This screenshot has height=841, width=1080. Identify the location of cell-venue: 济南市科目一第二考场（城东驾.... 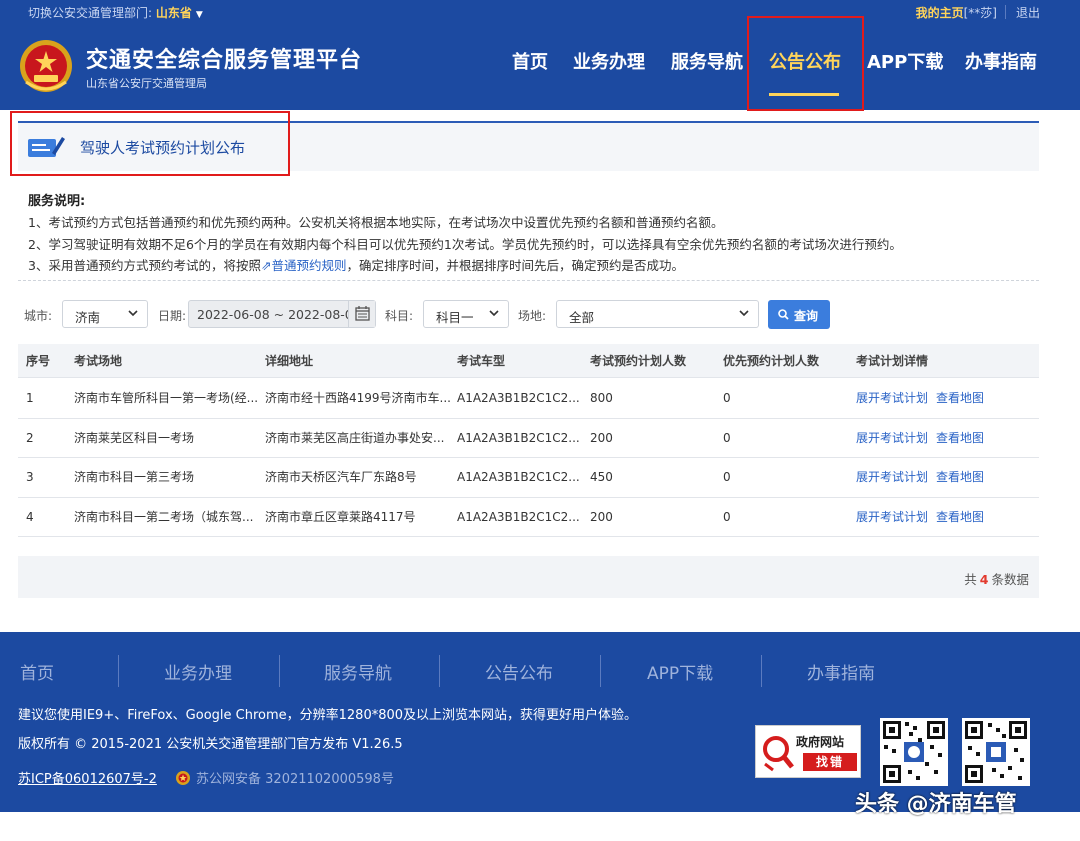
(164, 516).